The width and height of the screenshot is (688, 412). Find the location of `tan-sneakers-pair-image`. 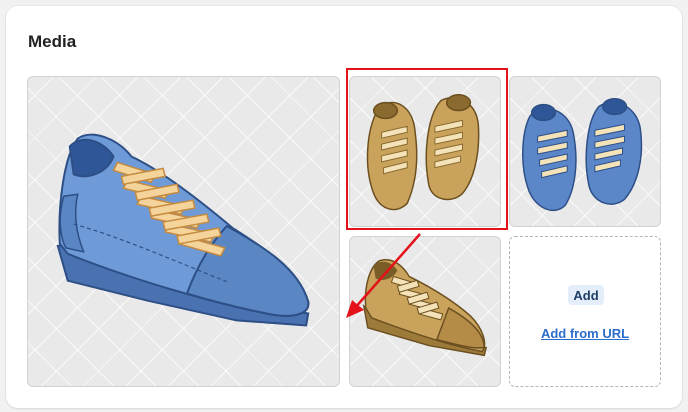

tan-sneakers-pair-image is located at coordinates (423, 152).